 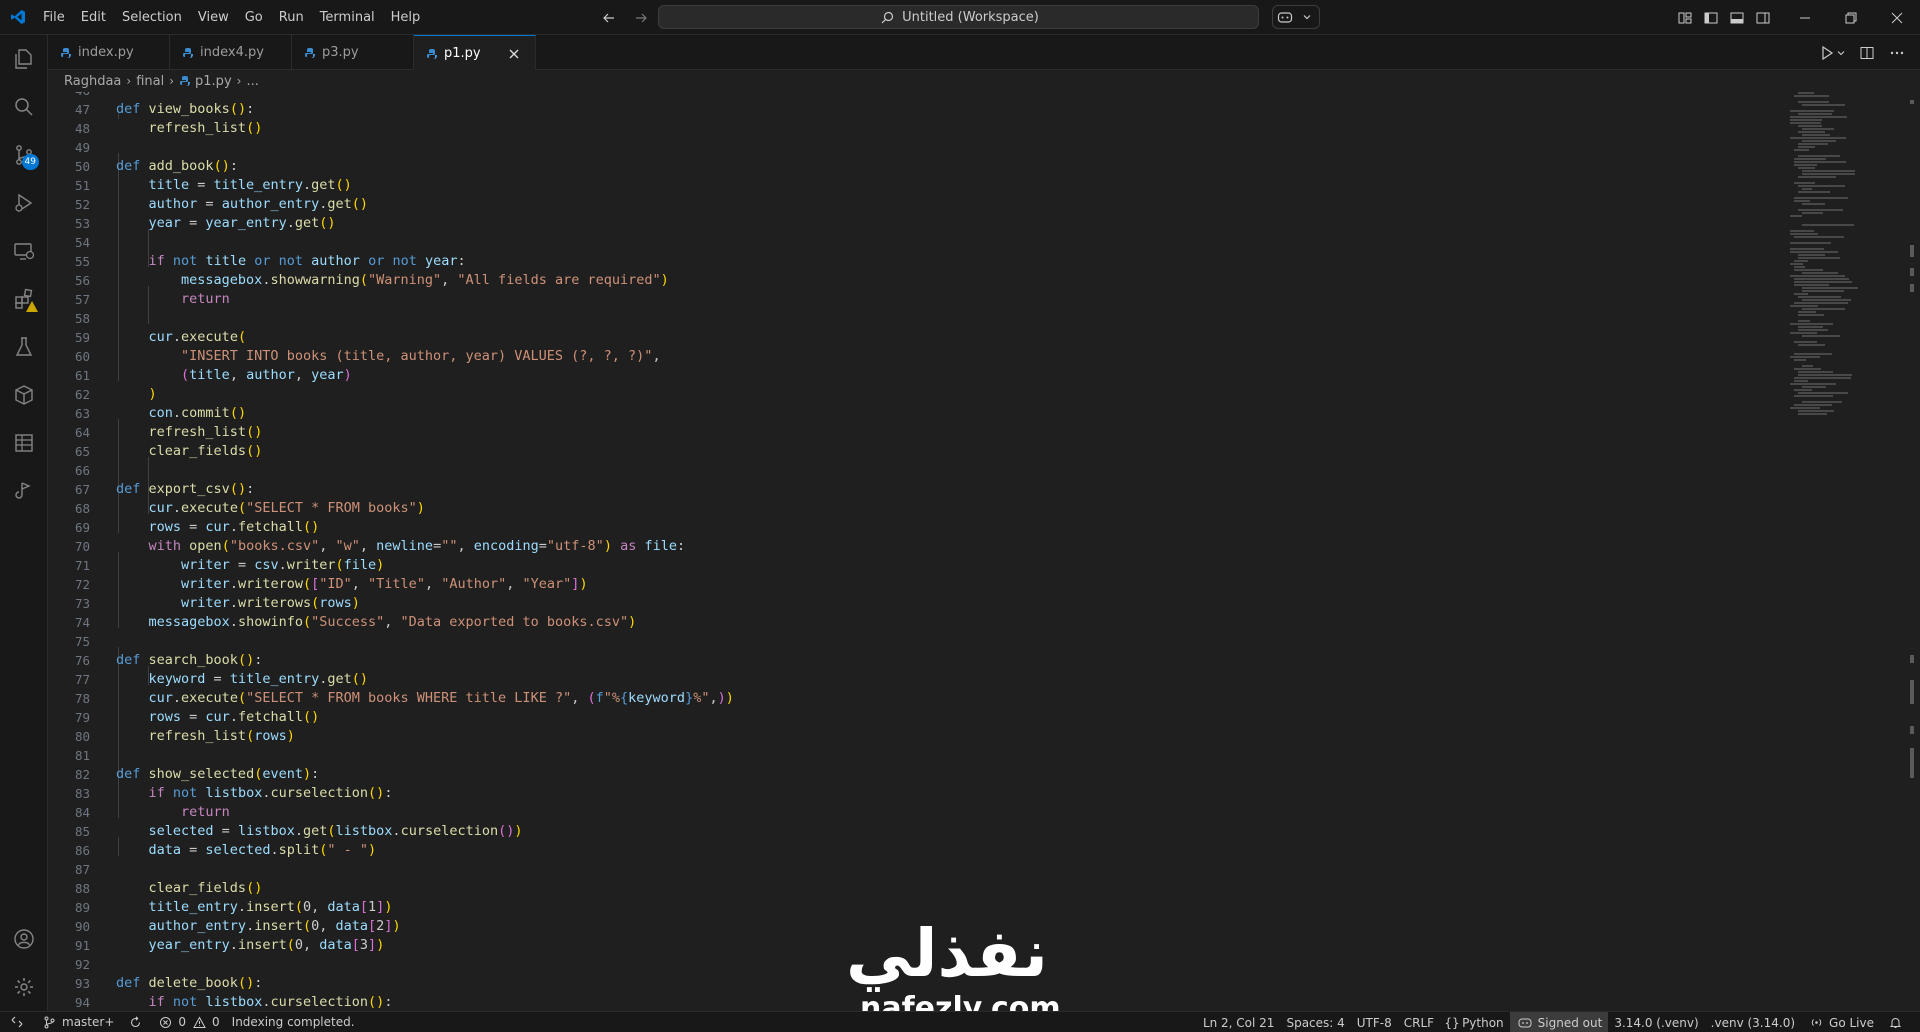 What do you see at coordinates (1895, 1022) in the screenshot?
I see `notifications-bell` at bounding box center [1895, 1022].